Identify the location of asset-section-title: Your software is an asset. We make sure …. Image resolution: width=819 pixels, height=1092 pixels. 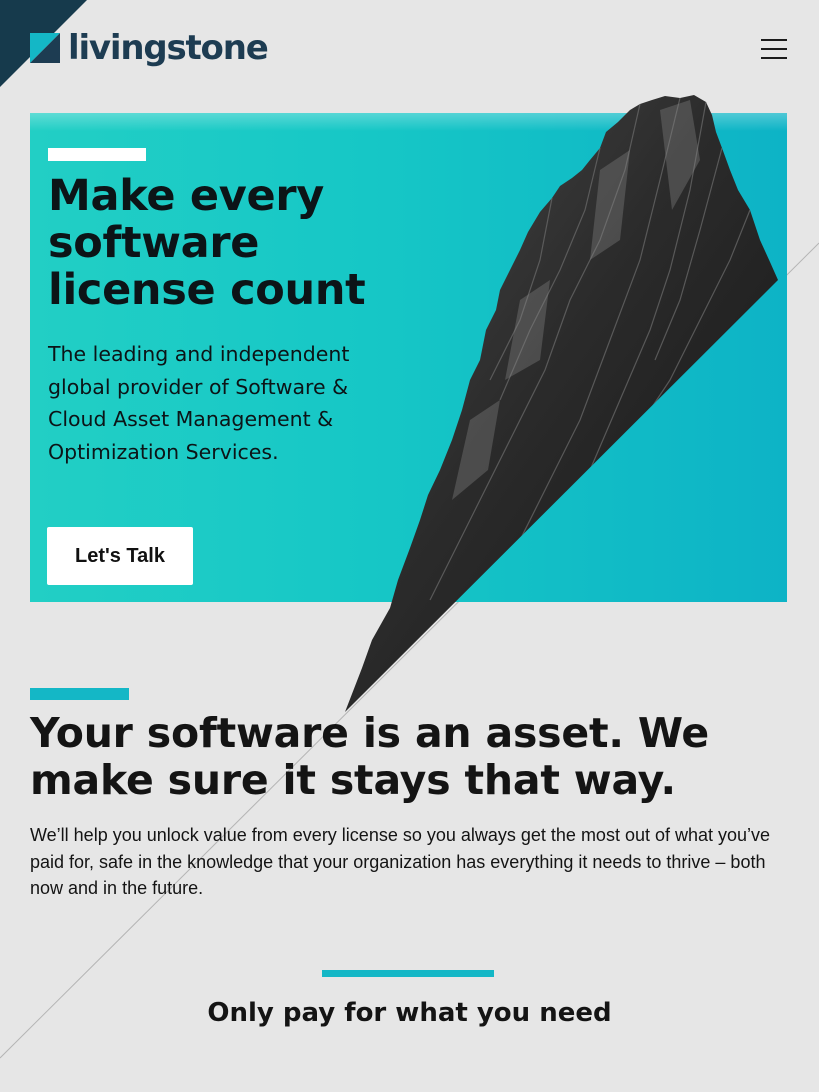
(369, 756).